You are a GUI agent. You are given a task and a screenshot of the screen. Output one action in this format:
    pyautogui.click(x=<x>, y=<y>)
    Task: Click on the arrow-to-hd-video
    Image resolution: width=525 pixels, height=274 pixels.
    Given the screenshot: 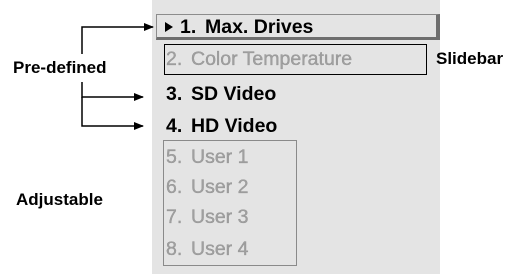 What is the action you would take?
    pyautogui.click(x=112, y=113)
    